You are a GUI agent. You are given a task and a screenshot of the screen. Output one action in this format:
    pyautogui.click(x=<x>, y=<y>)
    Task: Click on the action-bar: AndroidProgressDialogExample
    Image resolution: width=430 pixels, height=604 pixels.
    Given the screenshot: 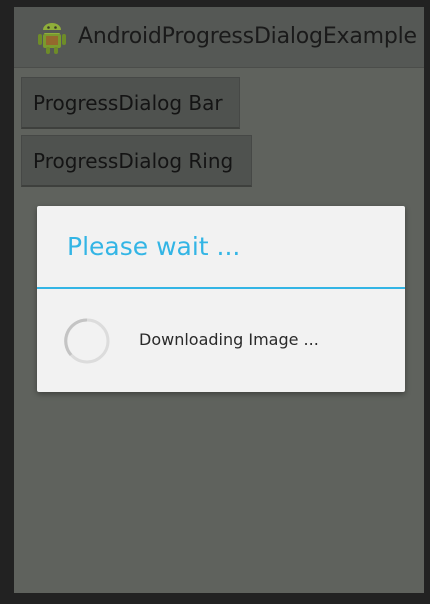 What is the action you would take?
    pyautogui.click(x=219, y=37)
    